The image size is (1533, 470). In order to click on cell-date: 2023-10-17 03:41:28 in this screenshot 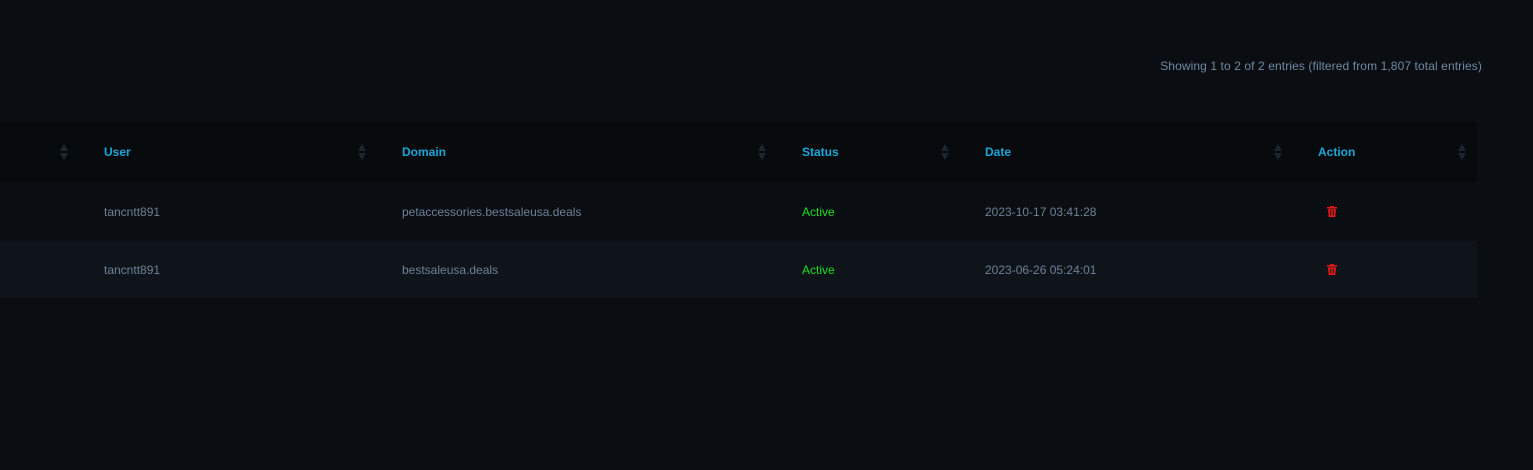, I will do `click(1041, 211)`.